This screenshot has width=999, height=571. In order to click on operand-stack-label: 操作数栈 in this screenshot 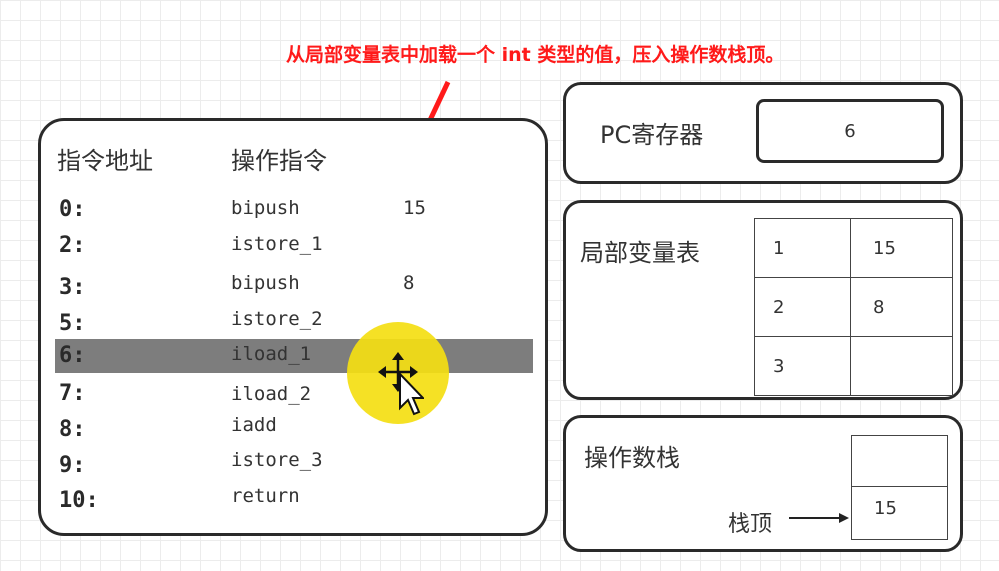, I will do `click(632, 458)`.